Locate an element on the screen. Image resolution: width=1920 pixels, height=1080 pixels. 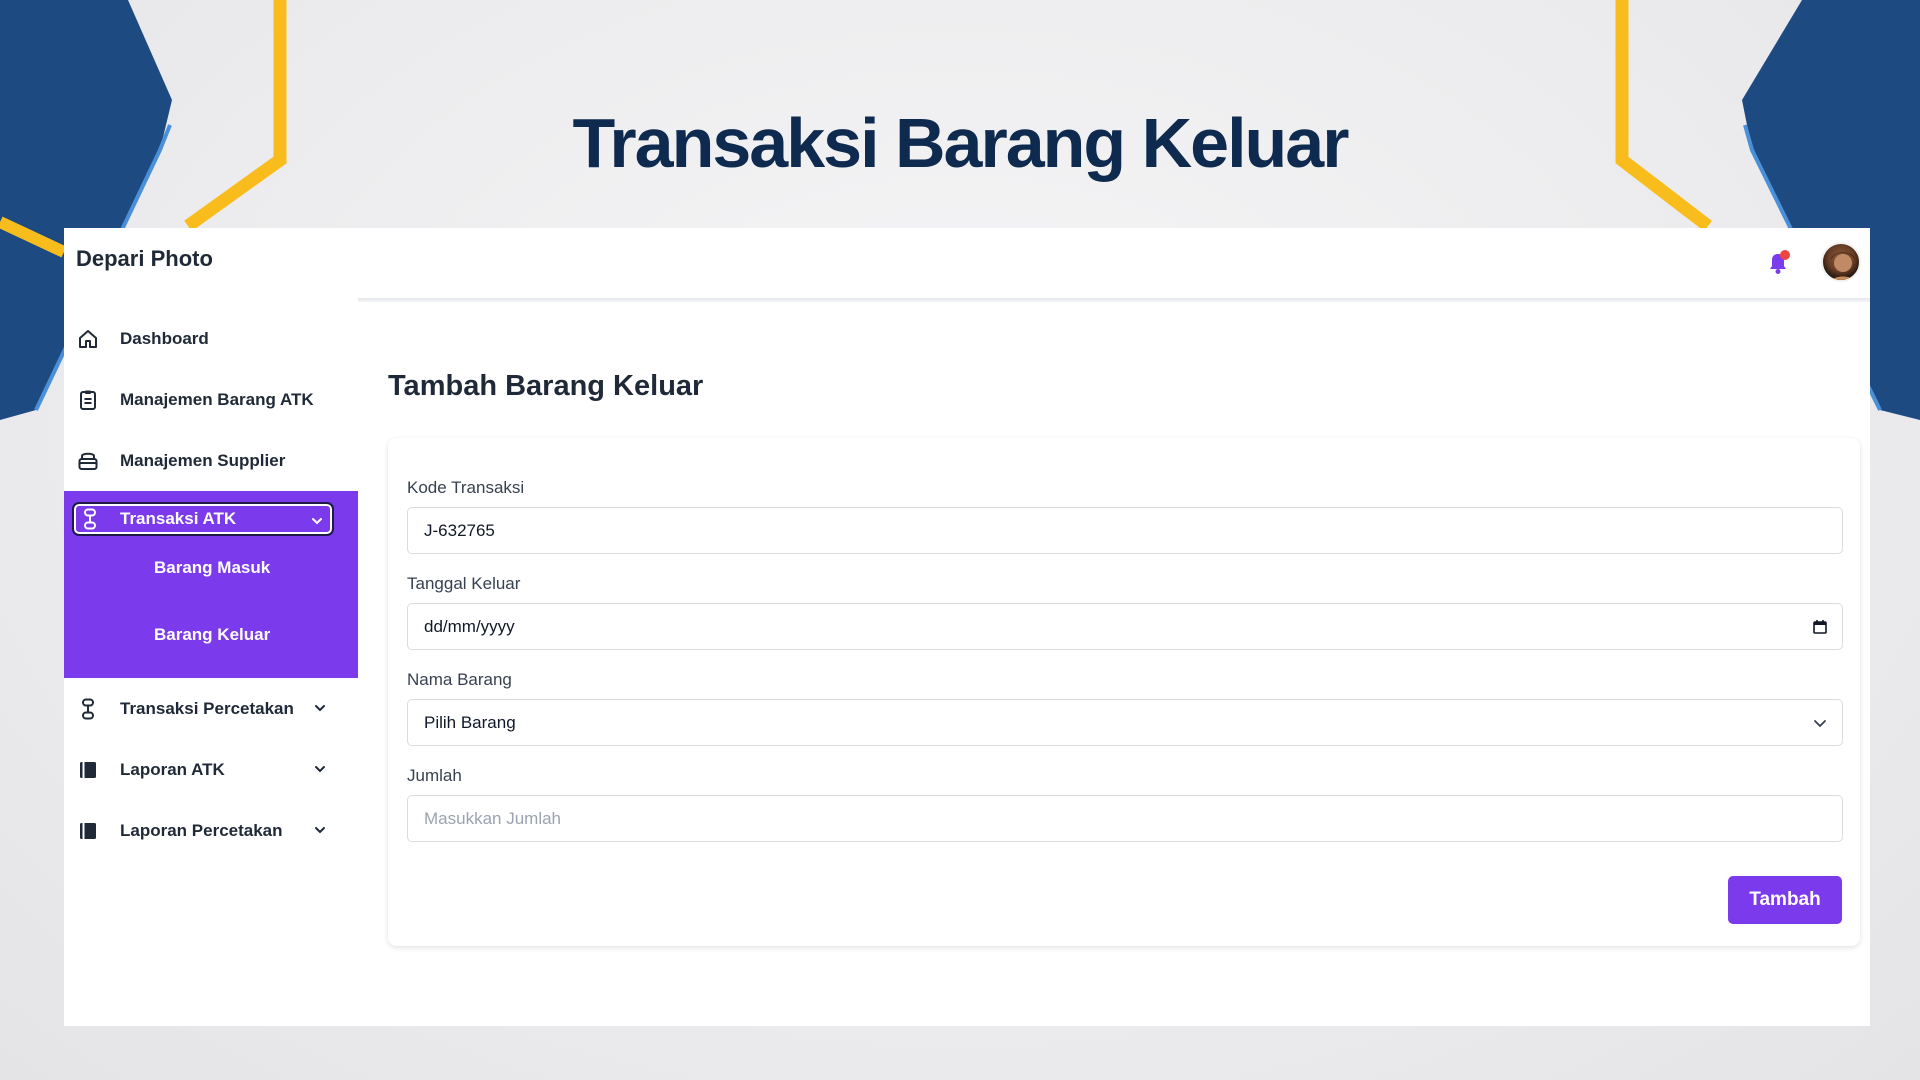
sidebar-item-manajemen-barang-atk: Manajemen Barang ATK is located at coordinates (211, 399).